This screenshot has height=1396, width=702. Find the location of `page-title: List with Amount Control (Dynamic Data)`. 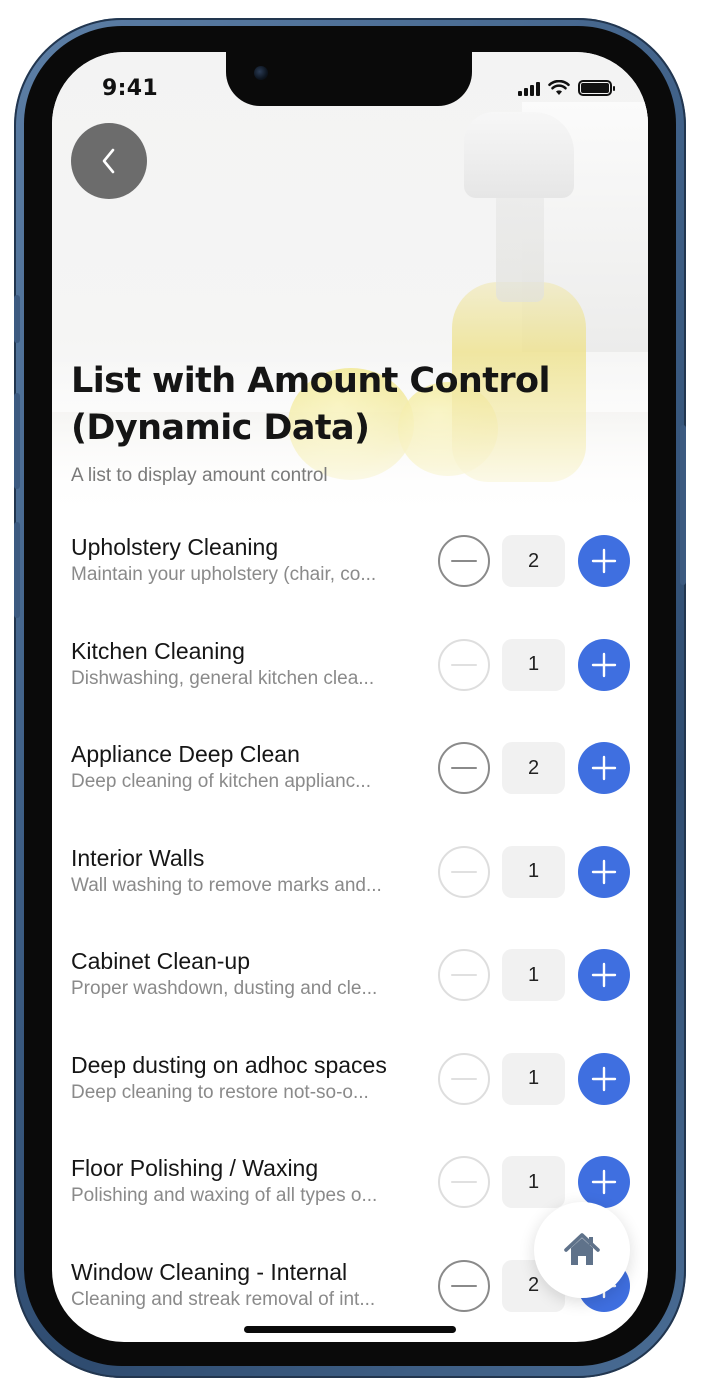

page-title: List with Amount Control (Dynamic Data) is located at coordinates (310, 404).